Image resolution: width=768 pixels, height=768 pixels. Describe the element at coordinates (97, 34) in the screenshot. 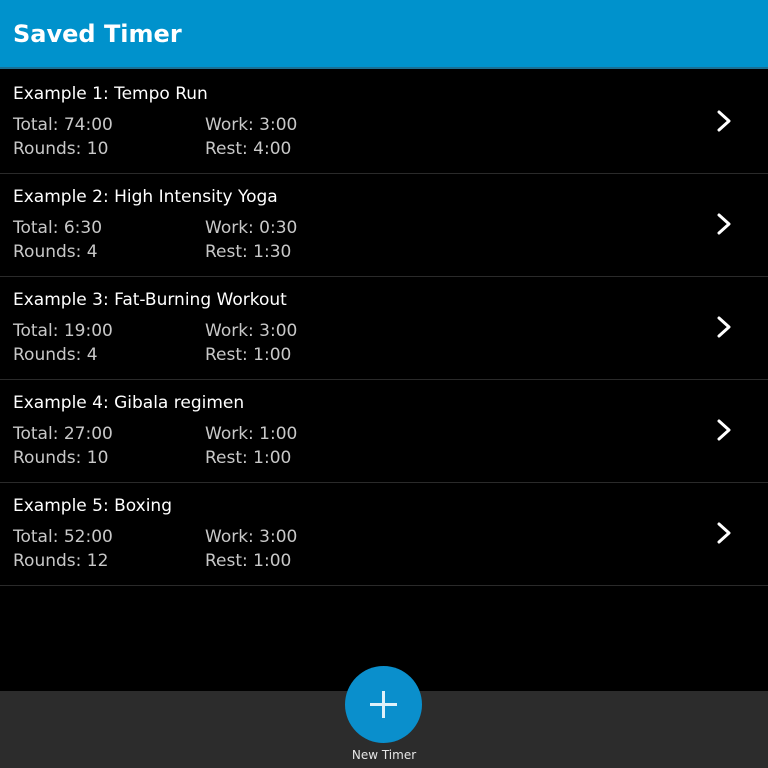

I see `page-title: Saved Timer` at that location.